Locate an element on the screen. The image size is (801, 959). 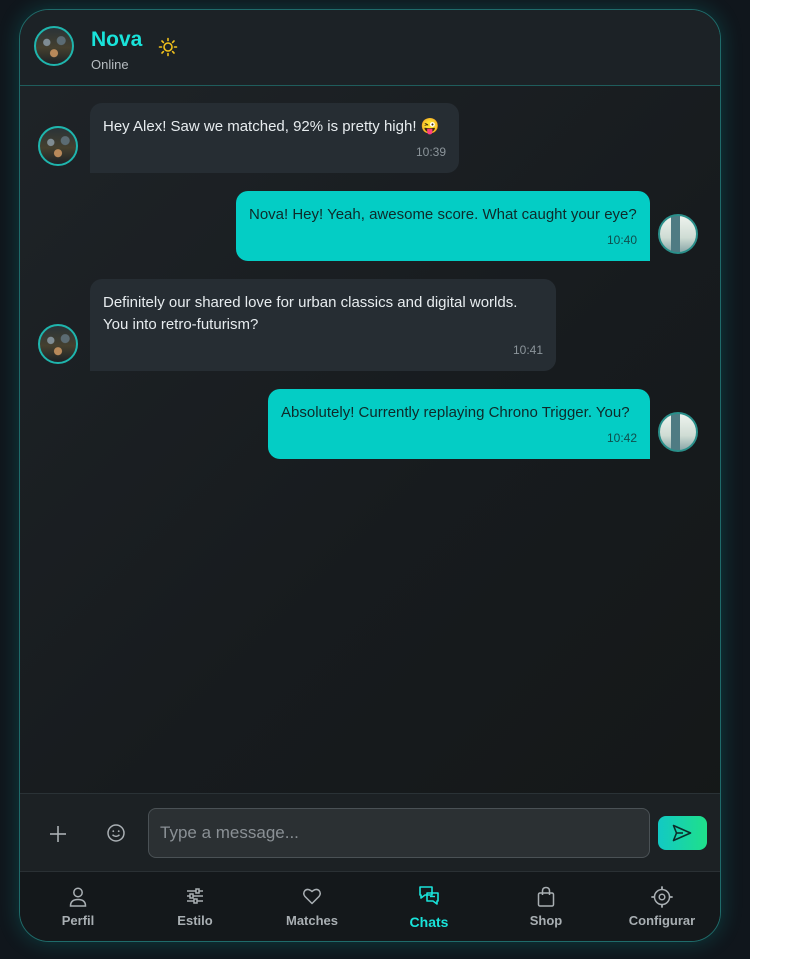
message-time: 10:41 is located at coordinates (527, 350).